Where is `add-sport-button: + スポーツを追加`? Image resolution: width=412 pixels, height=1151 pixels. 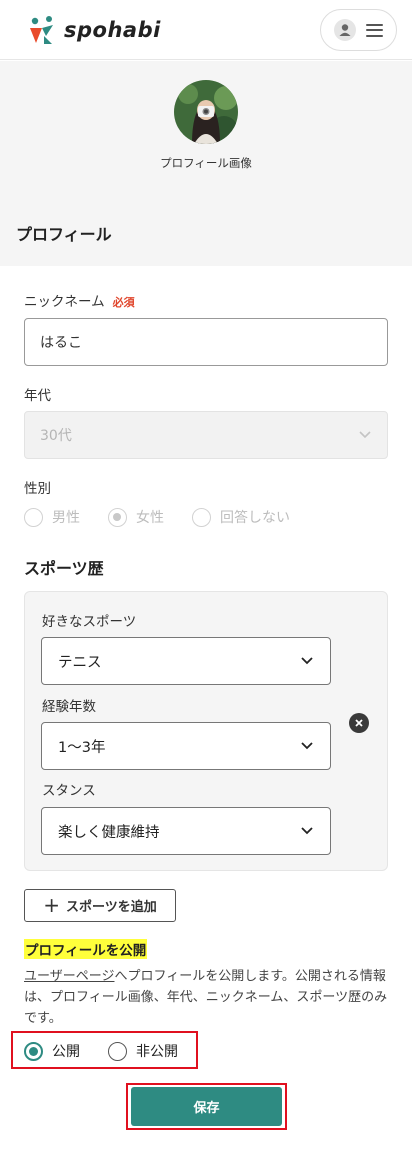
add-sport-button: + スポーツを追加 is located at coordinates (100, 905).